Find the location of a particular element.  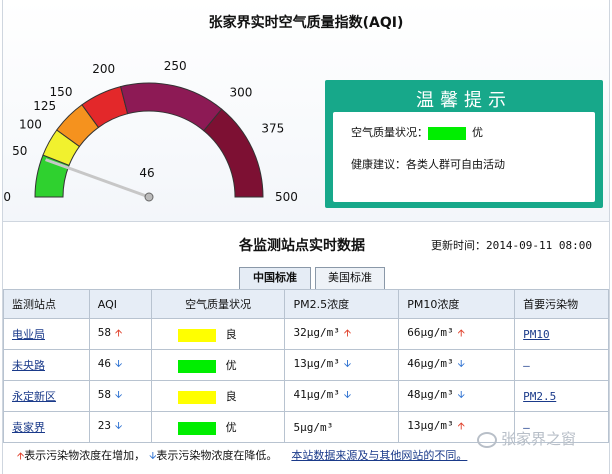

quality-row: 空气质量状况： 优 is located at coordinates (417, 132).